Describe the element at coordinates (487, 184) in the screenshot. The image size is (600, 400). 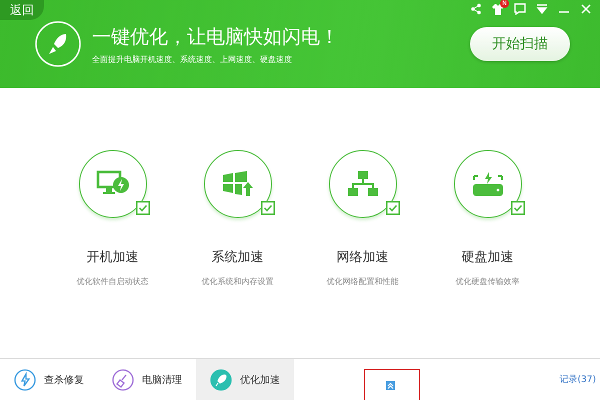
I see `hard-disk-icon` at that location.